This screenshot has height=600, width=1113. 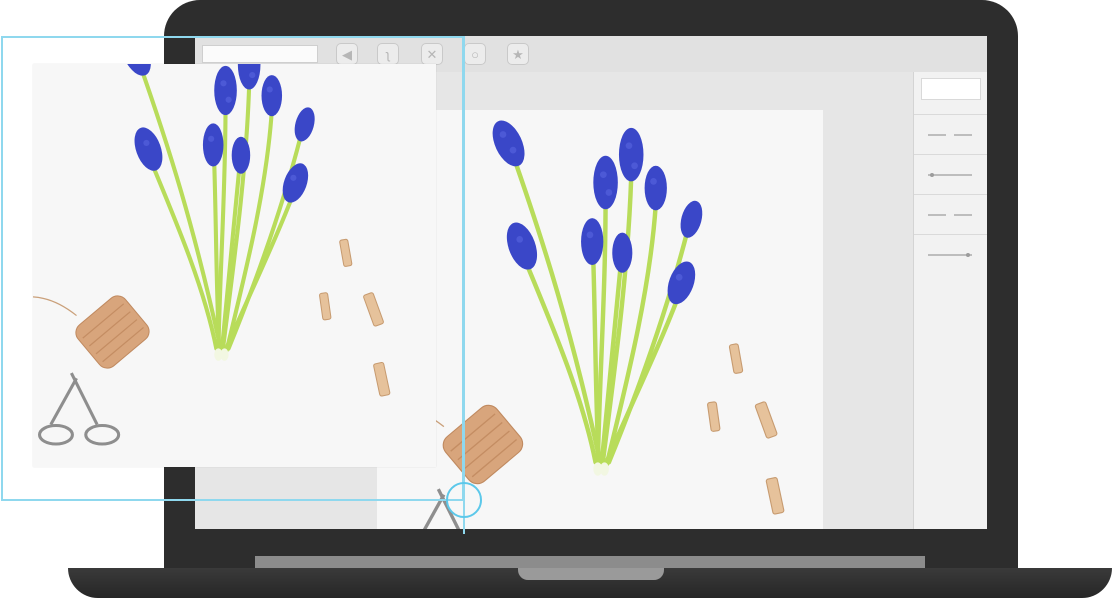 What do you see at coordinates (591, 574) in the screenshot?
I see `laptop-notch` at bounding box center [591, 574].